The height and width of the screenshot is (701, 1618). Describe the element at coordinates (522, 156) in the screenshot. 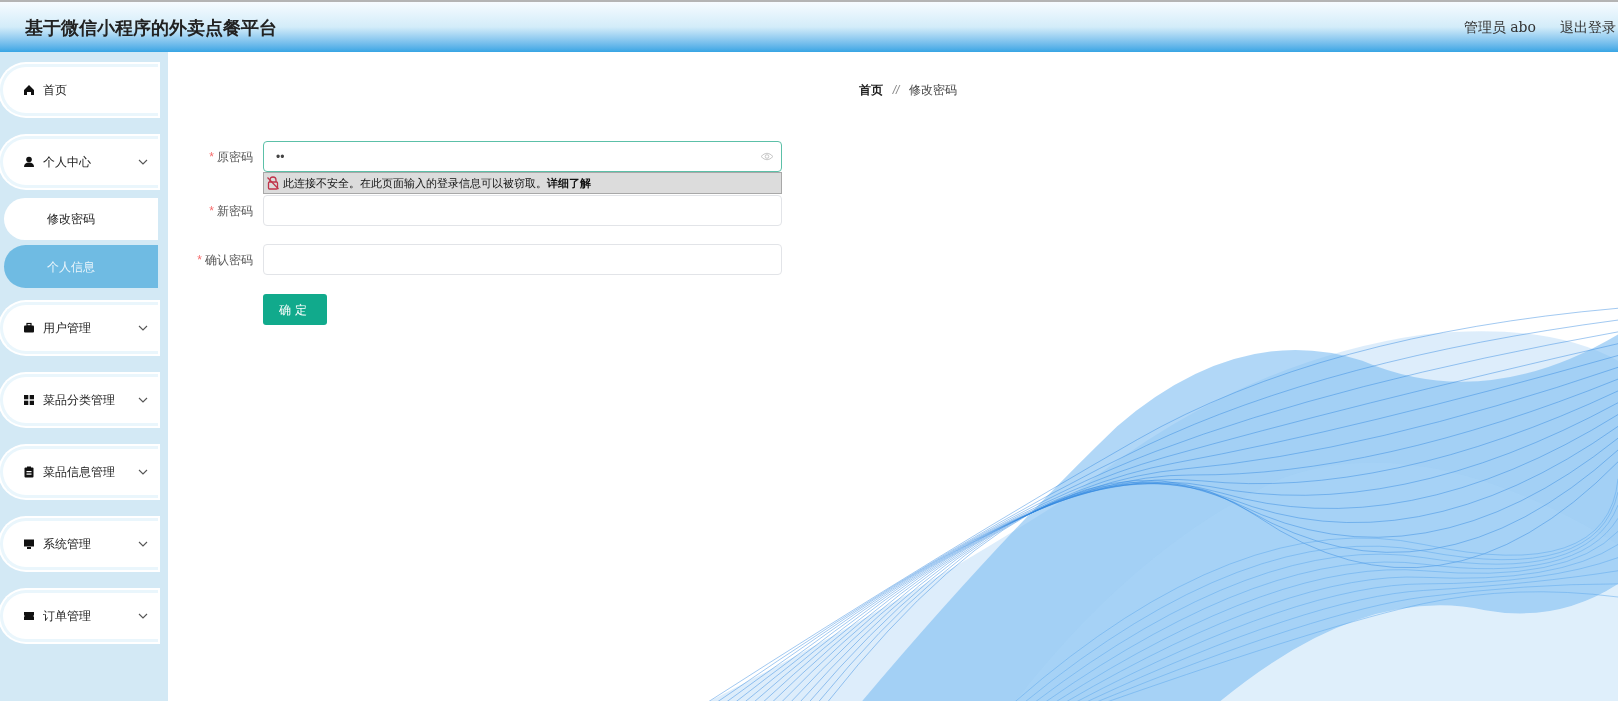

I see `password-field: ••` at that location.